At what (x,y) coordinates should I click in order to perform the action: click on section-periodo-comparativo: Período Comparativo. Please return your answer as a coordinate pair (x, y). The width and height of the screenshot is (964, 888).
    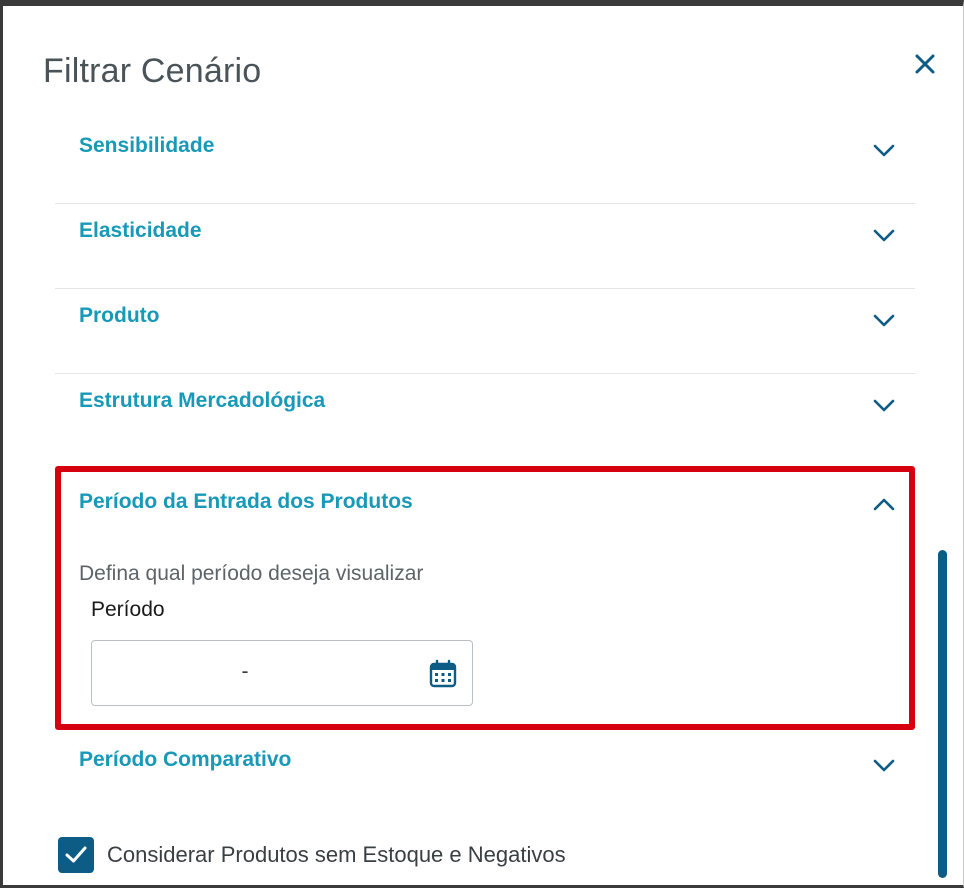
    Looking at the image, I should click on (485, 765).